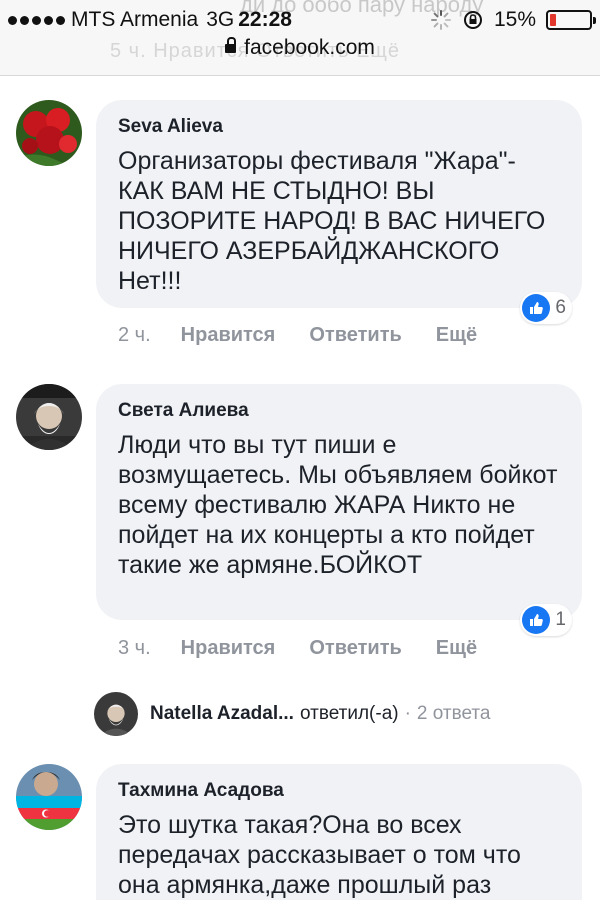 The image size is (600, 900). Describe the element at coordinates (440, 20) in the screenshot. I see `loading-spinner-icon` at that location.